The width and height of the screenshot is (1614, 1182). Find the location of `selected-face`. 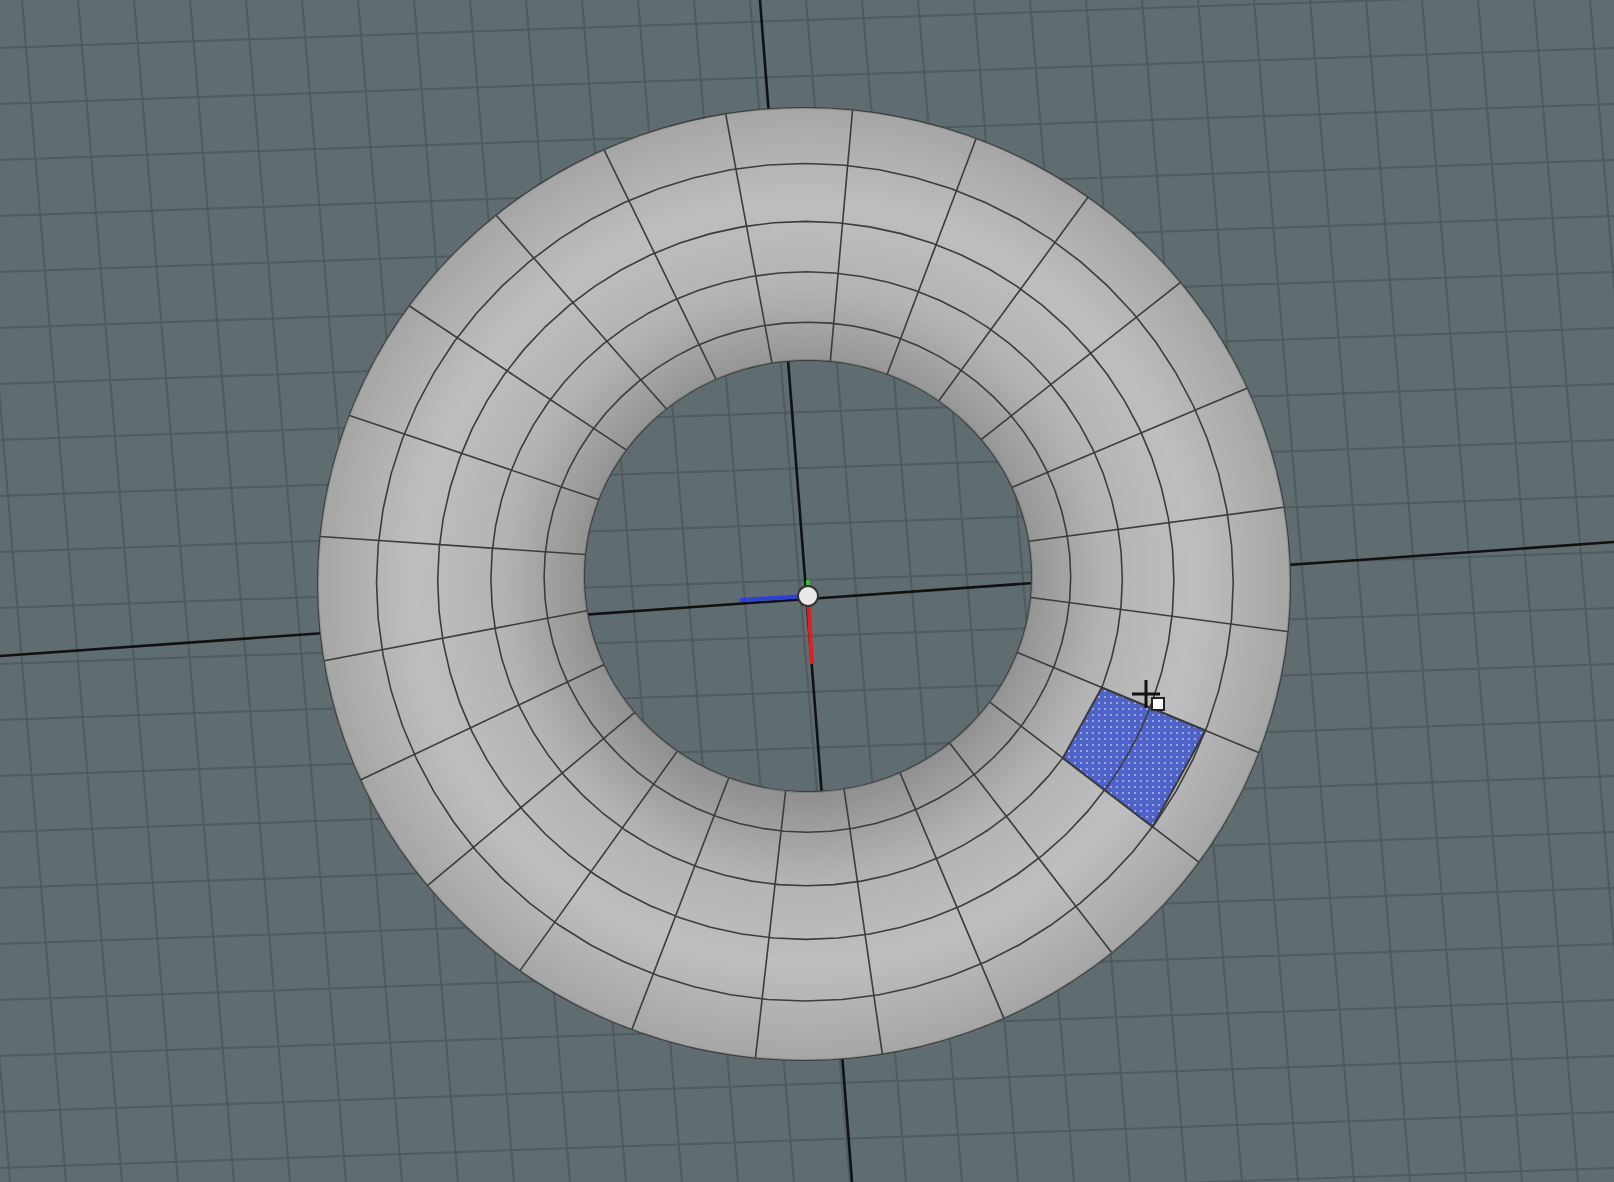

selected-face is located at coordinates (1134, 757).